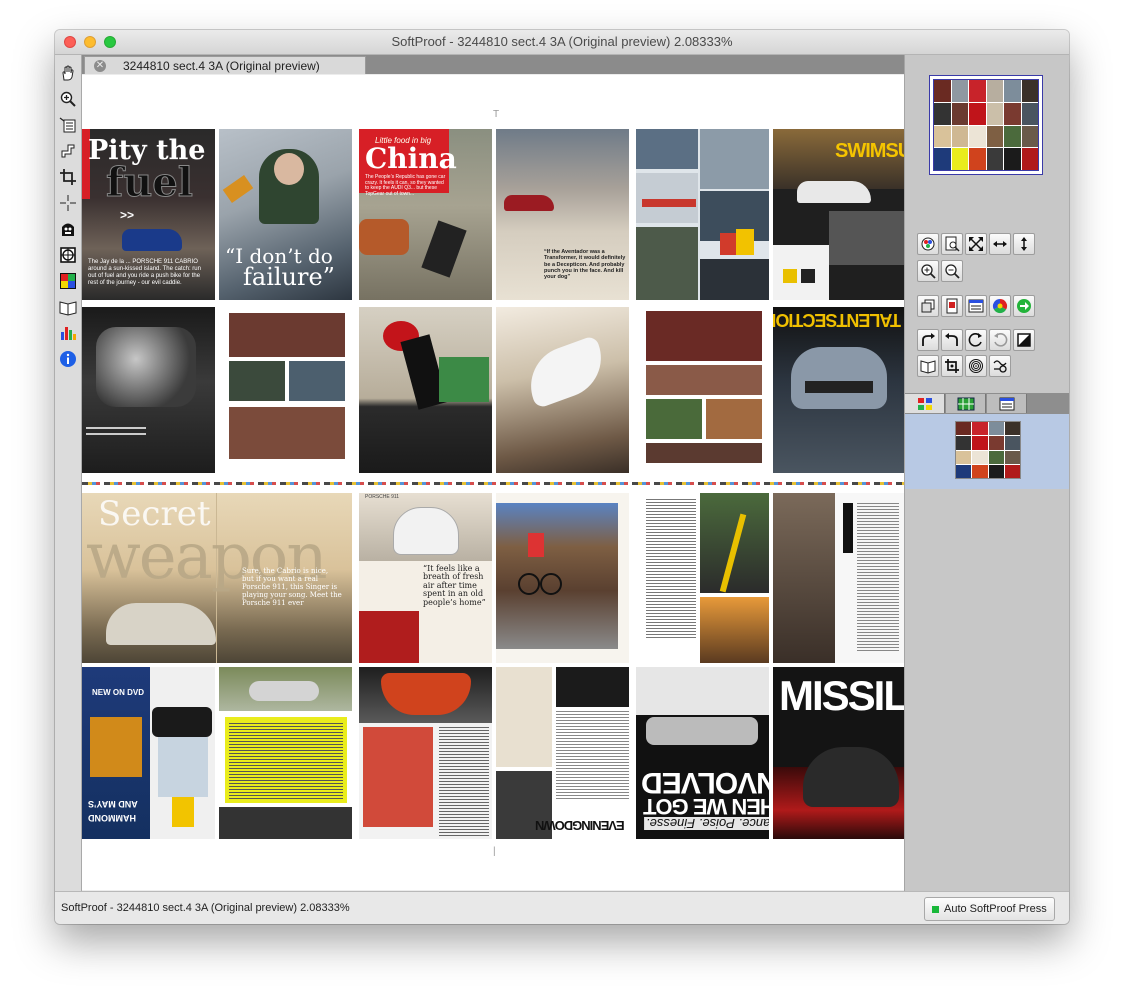 The width and height of the screenshot is (1124, 1005). I want to click on list-tab, so click(1007, 403).